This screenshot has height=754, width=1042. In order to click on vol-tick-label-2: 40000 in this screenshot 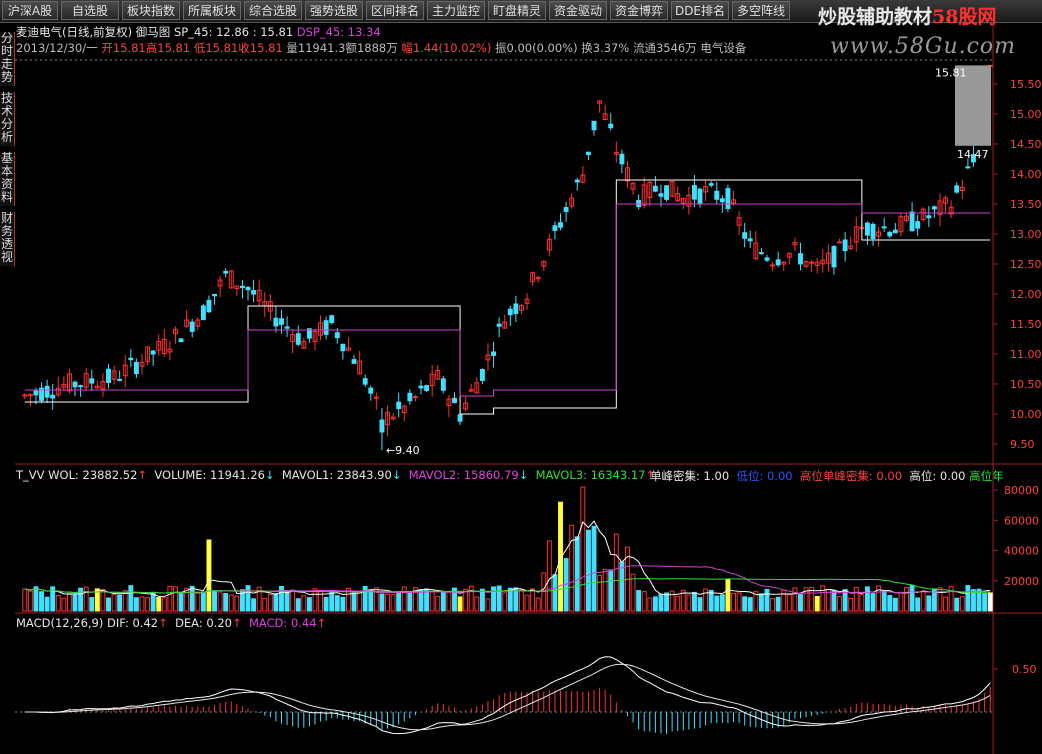, I will do `click(1021, 551)`.